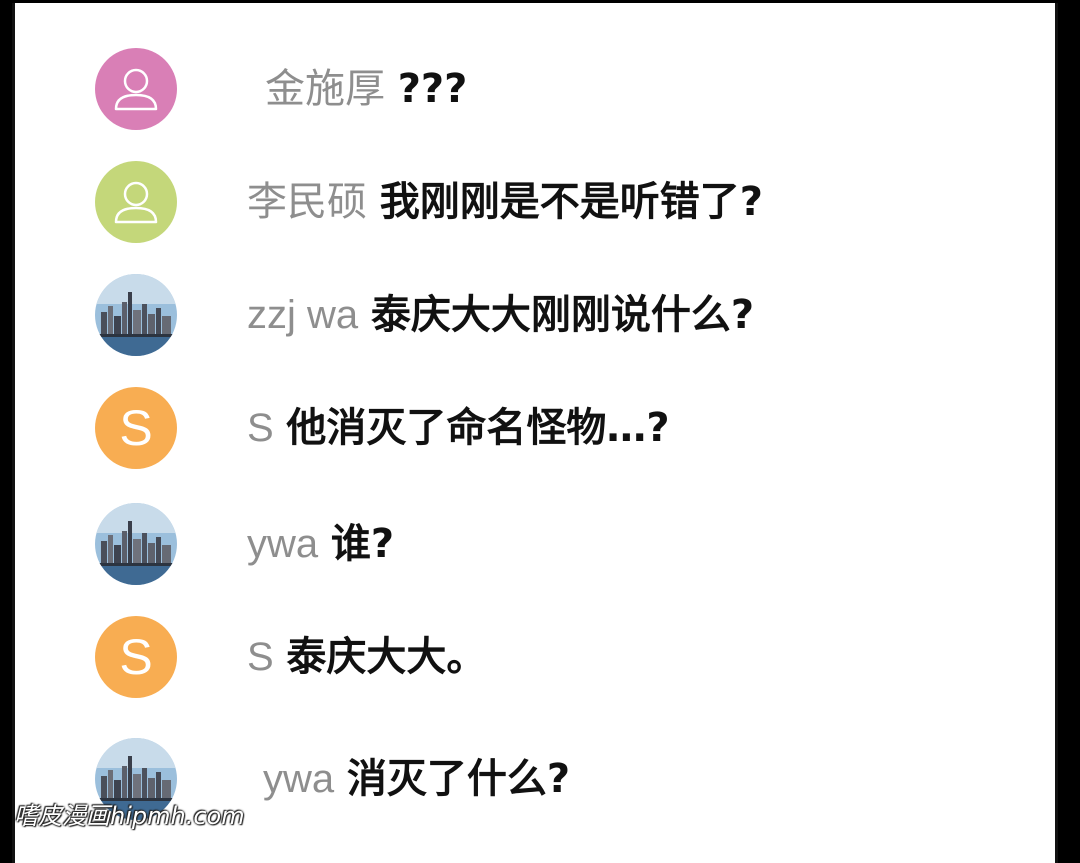 Image resolution: width=1080 pixels, height=863 pixels. Describe the element at coordinates (565, 658) in the screenshot. I see `chat-message: S S 泰庆大大。` at that location.